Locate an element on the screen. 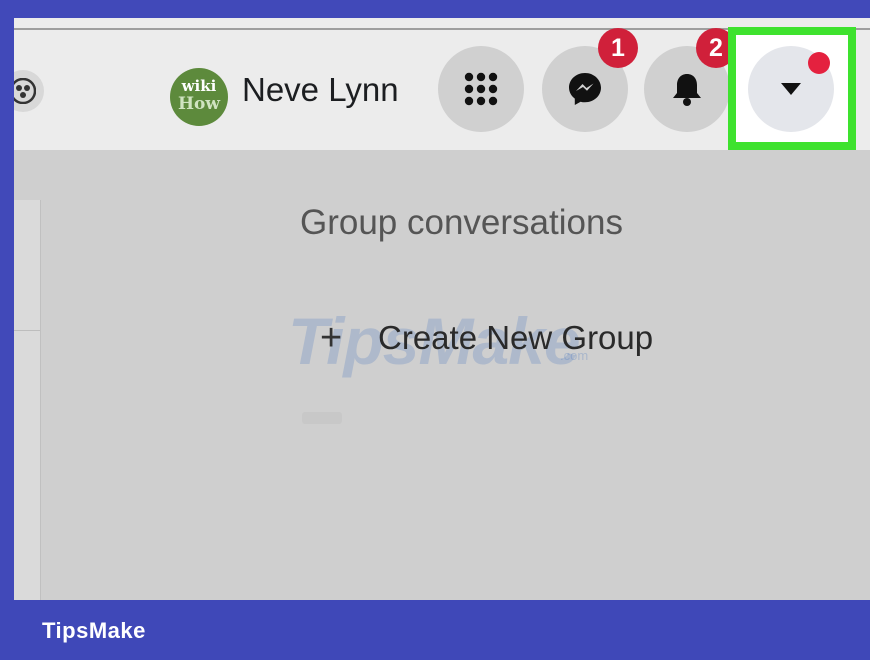 The width and height of the screenshot is (870, 660). grid-menu-icon is located at coordinates (481, 89).